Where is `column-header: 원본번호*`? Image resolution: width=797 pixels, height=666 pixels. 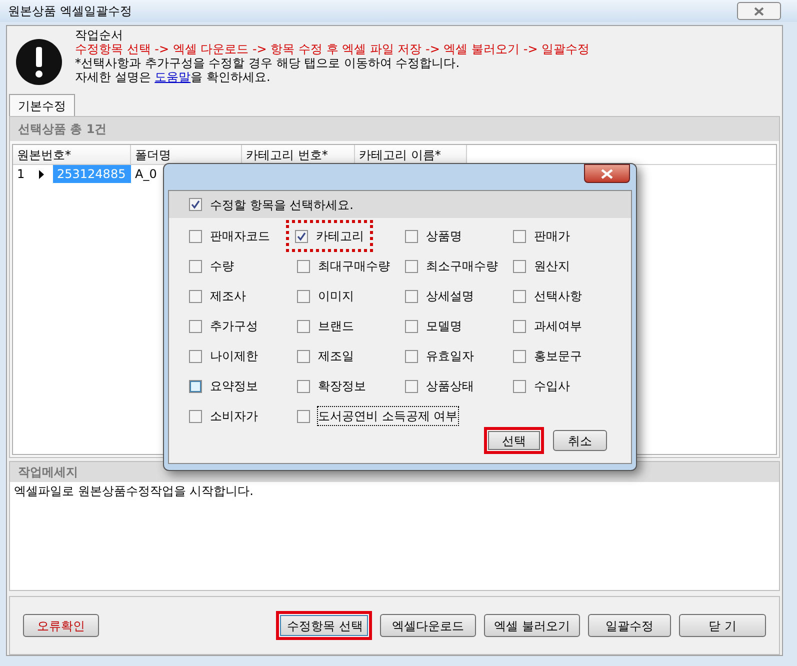
column-header: 원본번호* is located at coordinates (72, 154).